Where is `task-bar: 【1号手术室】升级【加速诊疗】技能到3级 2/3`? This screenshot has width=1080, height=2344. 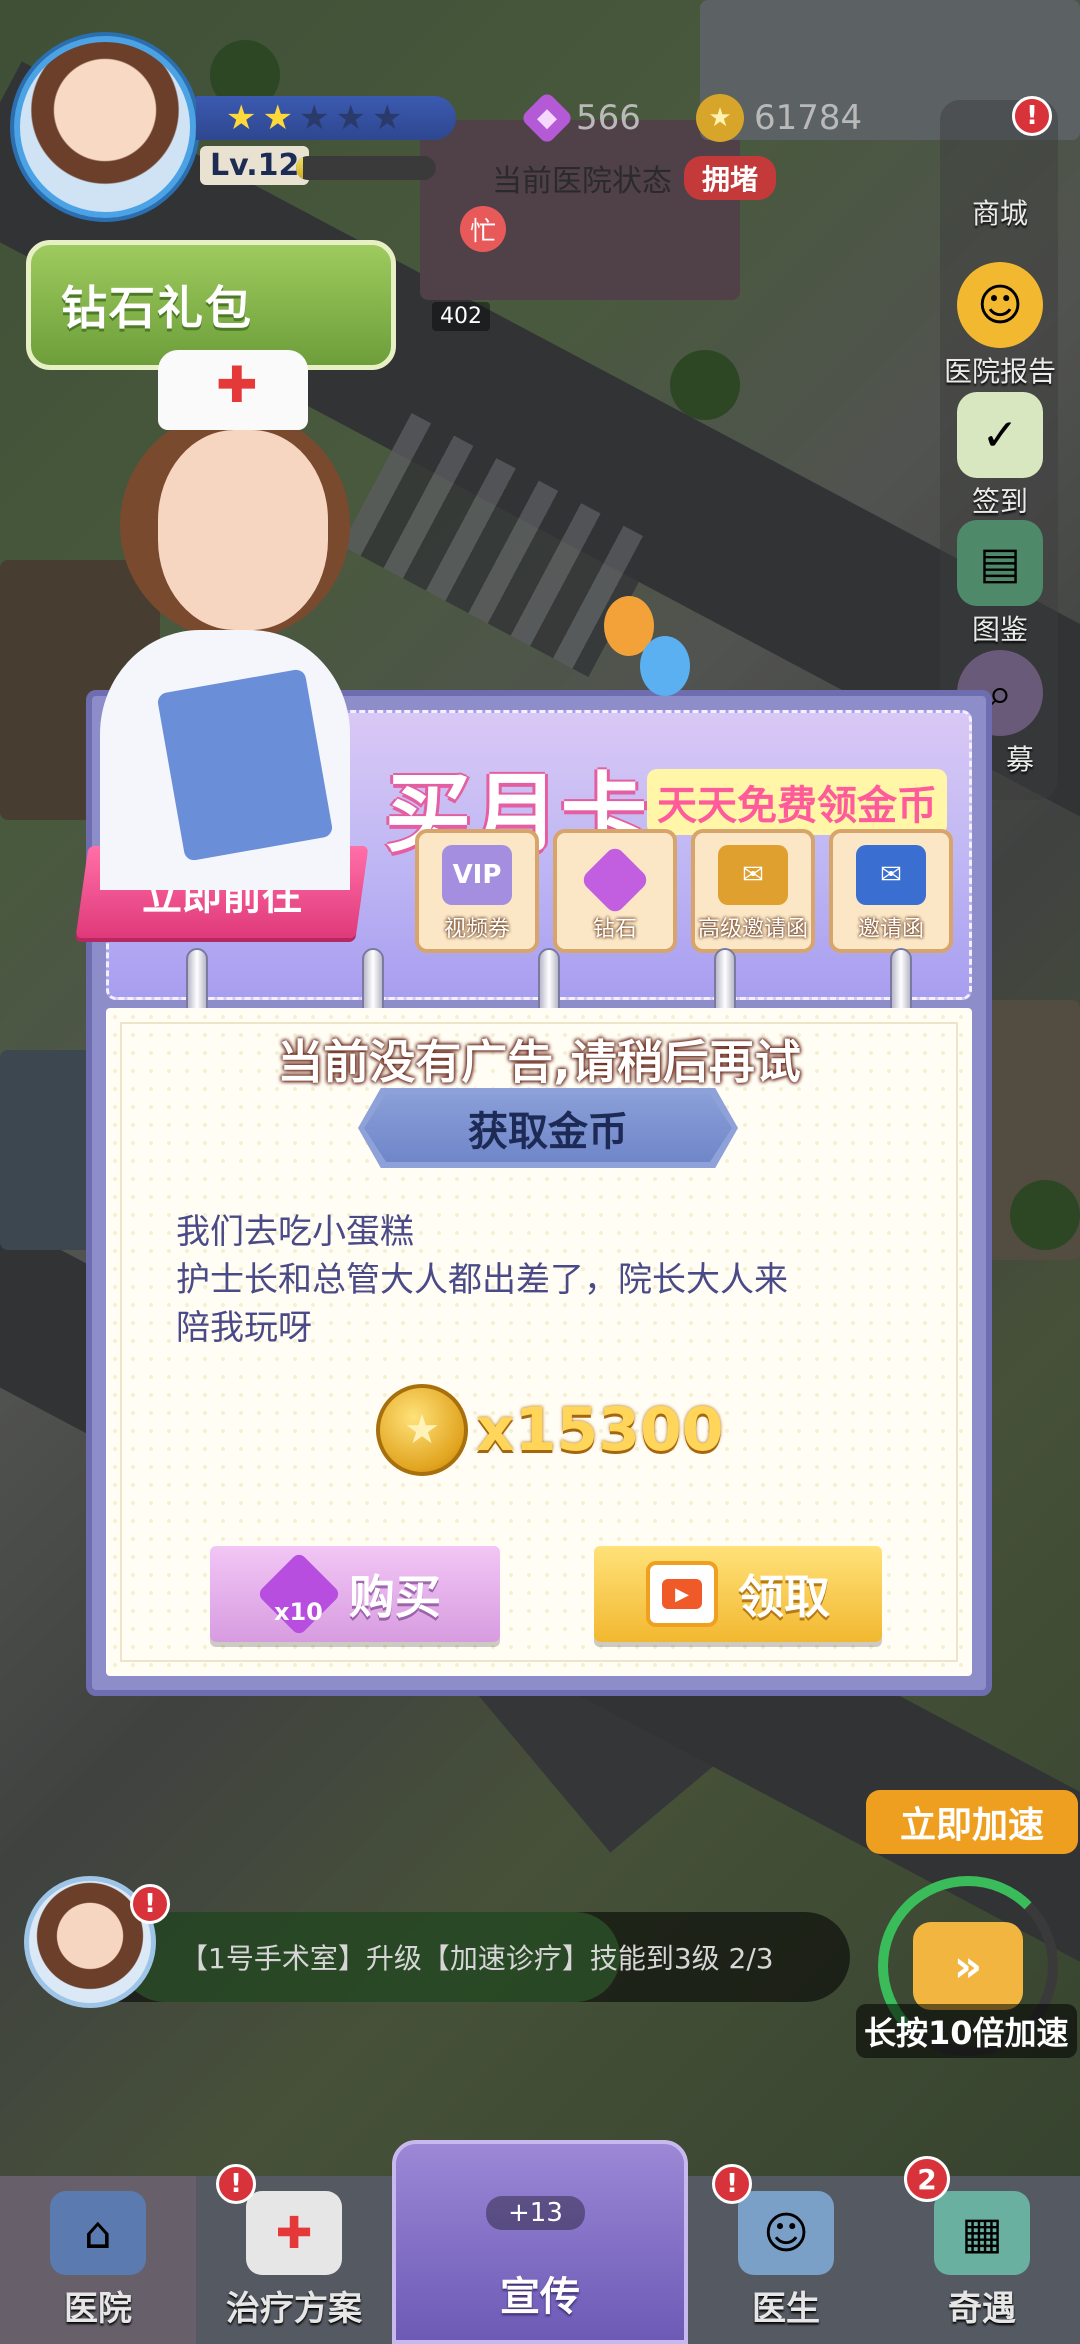
task-bar: 【1号手术室】升级【加速诊疗】技能到3级 2/3 is located at coordinates (455, 1957).